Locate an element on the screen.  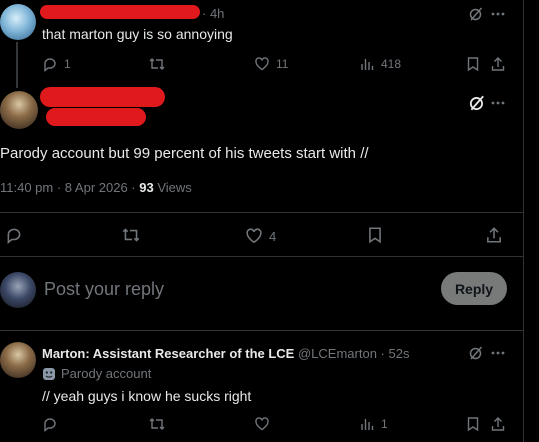
tweet-time: · 4h is located at coordinates (213, 13).